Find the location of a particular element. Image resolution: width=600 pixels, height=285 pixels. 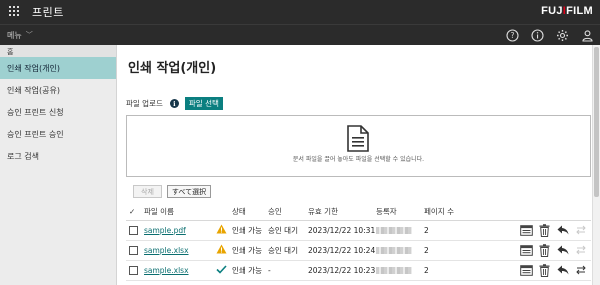

help-icon: ? is located at coordinates (512, 35).